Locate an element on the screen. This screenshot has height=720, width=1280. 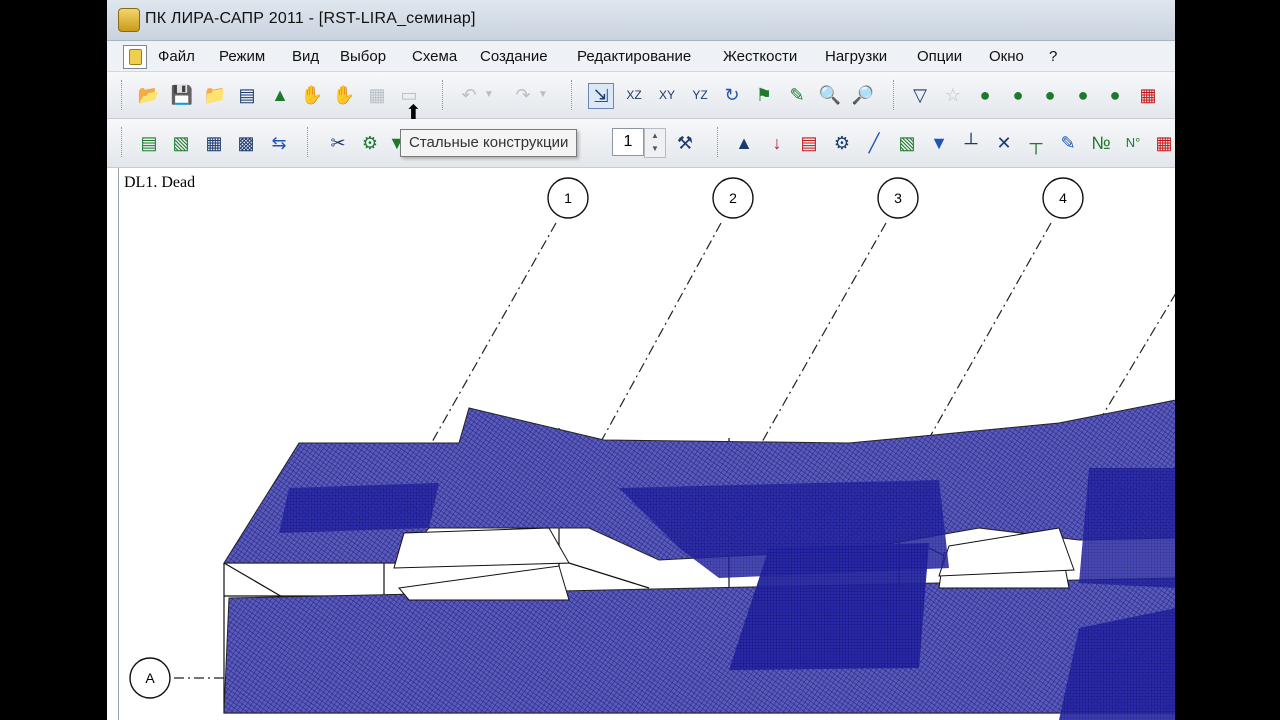
axis-label-1: 1 is located at coordinates (568, 198).